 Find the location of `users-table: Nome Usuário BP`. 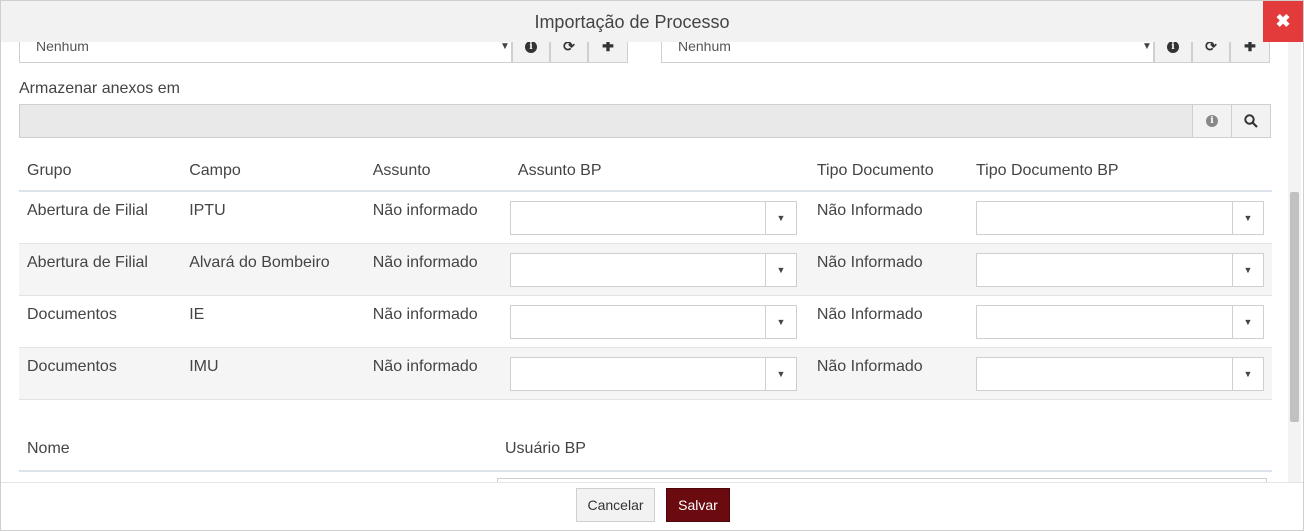

users-table: Nome Usuário BP is located at coordinates (645, 450).